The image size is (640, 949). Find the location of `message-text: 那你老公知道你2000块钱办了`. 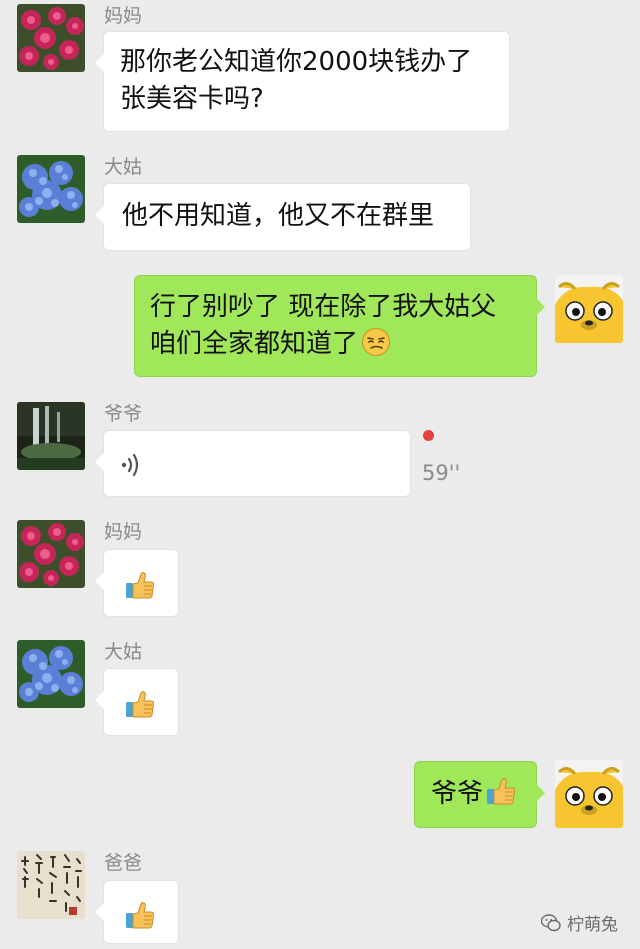

message-text: 那你老公知道你2000块钱办了 is located at coordinates (296, 62).